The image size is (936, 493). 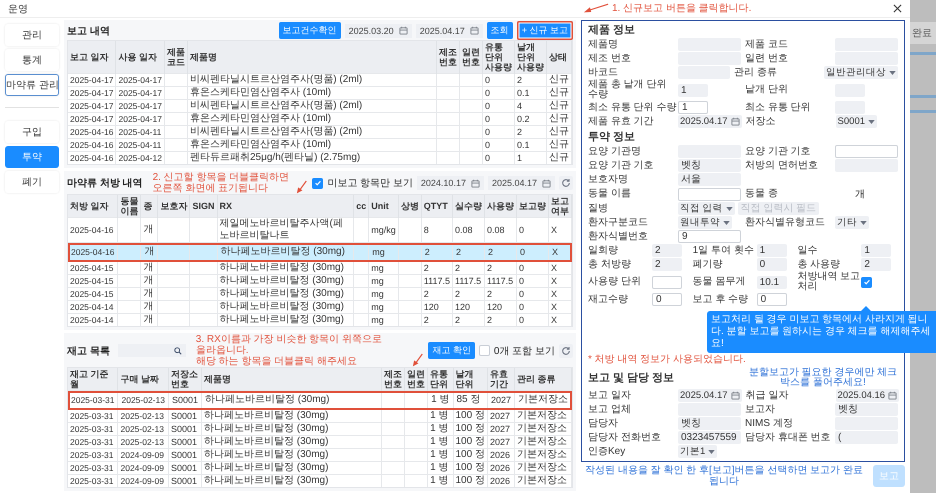 I want to click on table-cell: 하나페노바르비탈정 (30mg), so click(x=282, y=280).